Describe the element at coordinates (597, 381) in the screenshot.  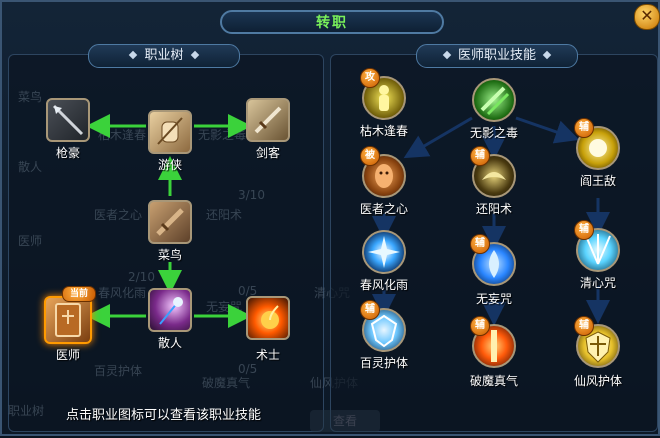
I see `skill-label-xianfeng: 仙风护体` at that location.